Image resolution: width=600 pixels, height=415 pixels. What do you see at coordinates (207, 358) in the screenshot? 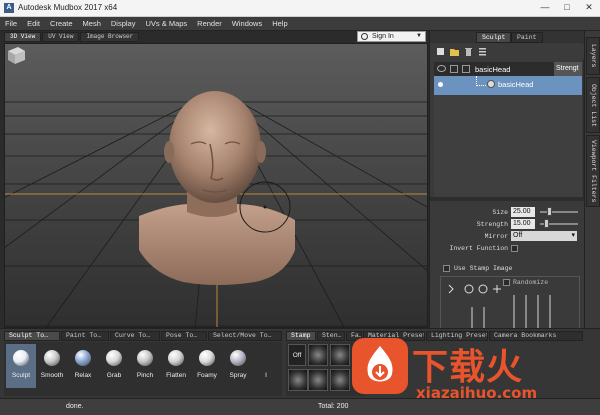
I see `foamy-icon` at bounding box center [207, 358].